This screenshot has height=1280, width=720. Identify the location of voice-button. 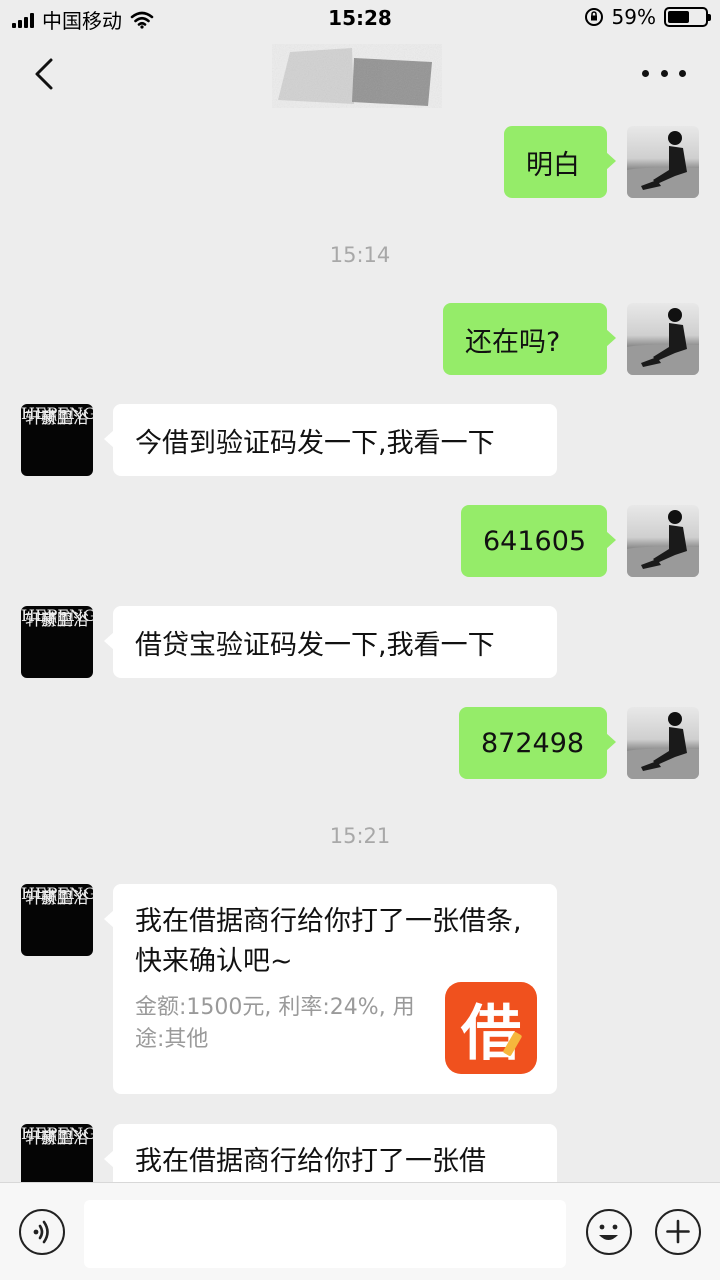
(42, 1232).